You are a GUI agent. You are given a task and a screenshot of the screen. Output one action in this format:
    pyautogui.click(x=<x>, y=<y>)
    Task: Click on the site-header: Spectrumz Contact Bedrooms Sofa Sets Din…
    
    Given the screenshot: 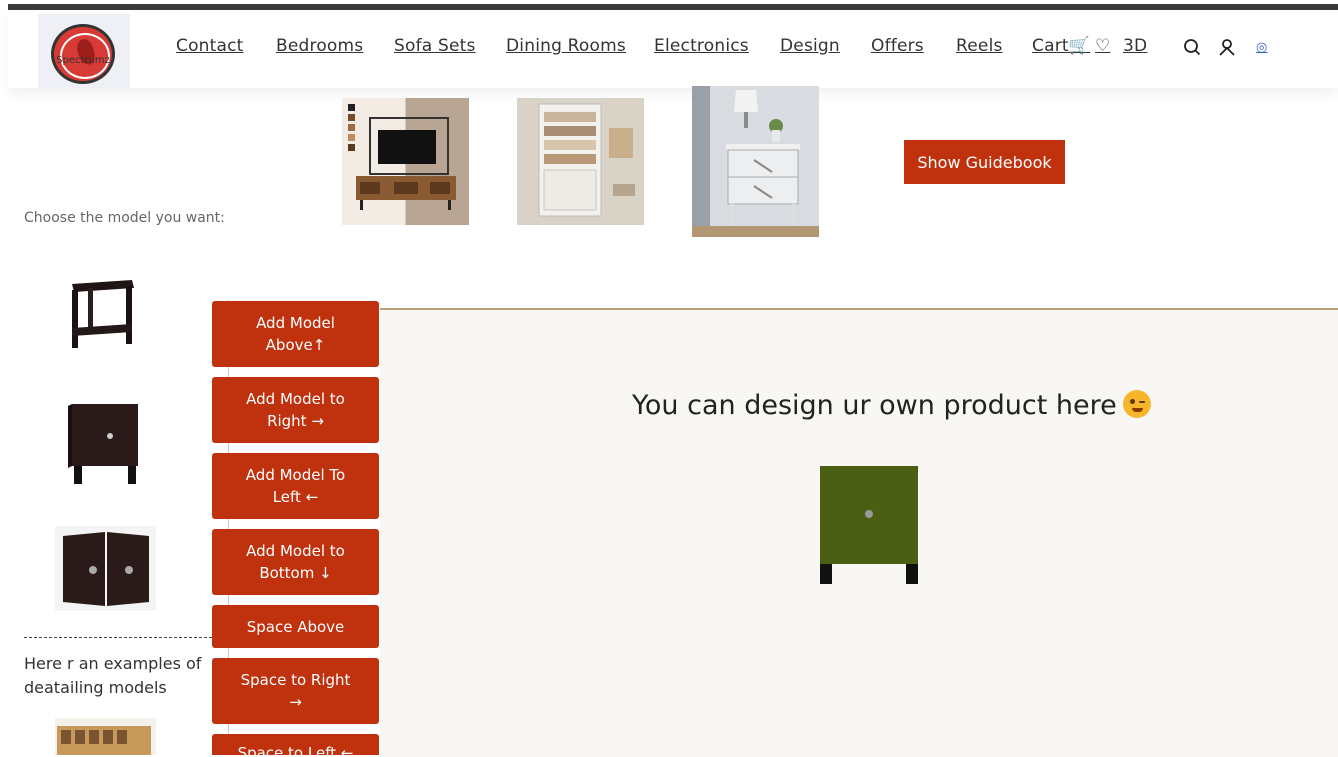 What is the action you would take?
    pyautogui.click(x=673, y=50)
    